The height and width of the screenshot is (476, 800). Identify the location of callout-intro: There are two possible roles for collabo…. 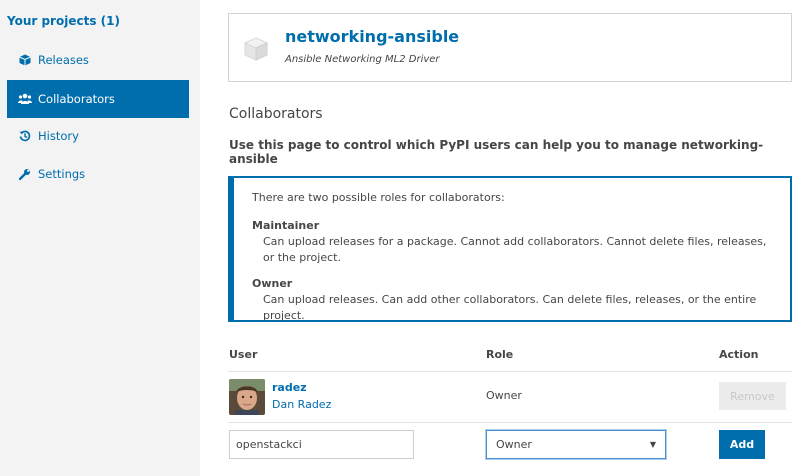
(378, 197).